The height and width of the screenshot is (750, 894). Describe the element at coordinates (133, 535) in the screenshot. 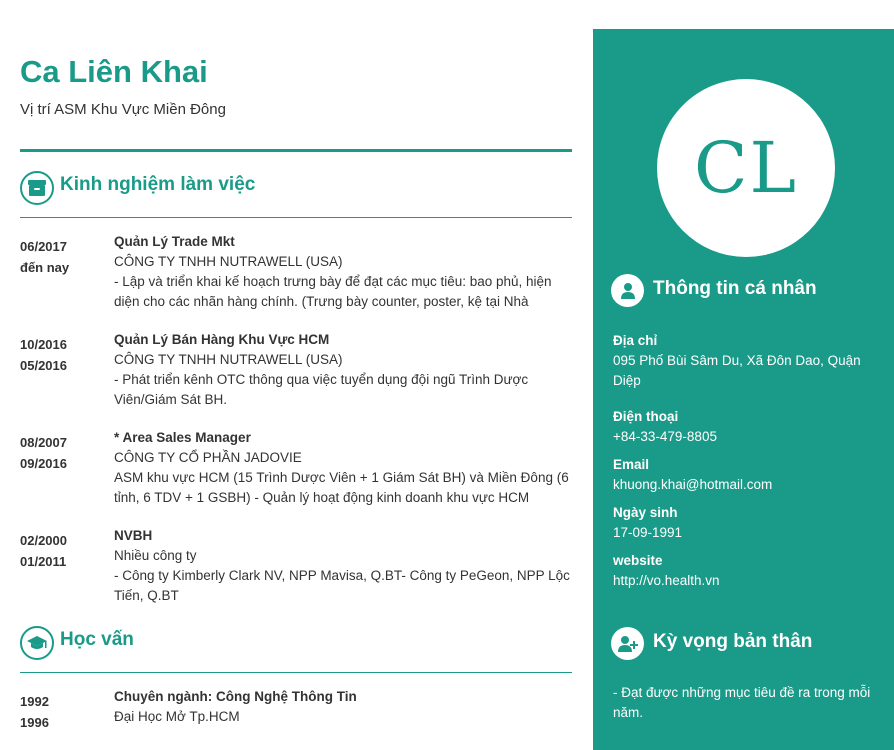

I see `entry-role: NVBH` at that location.